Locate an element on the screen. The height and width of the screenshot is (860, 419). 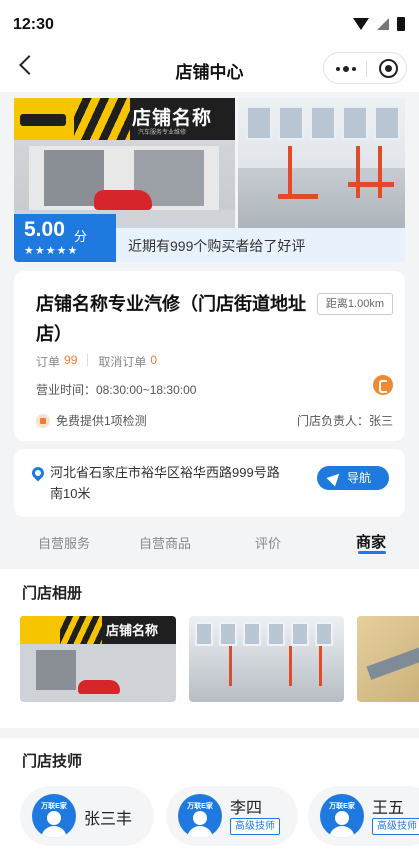
review-summary: 近期有999个购买者给了好评 is located at coordinates (217, 246).